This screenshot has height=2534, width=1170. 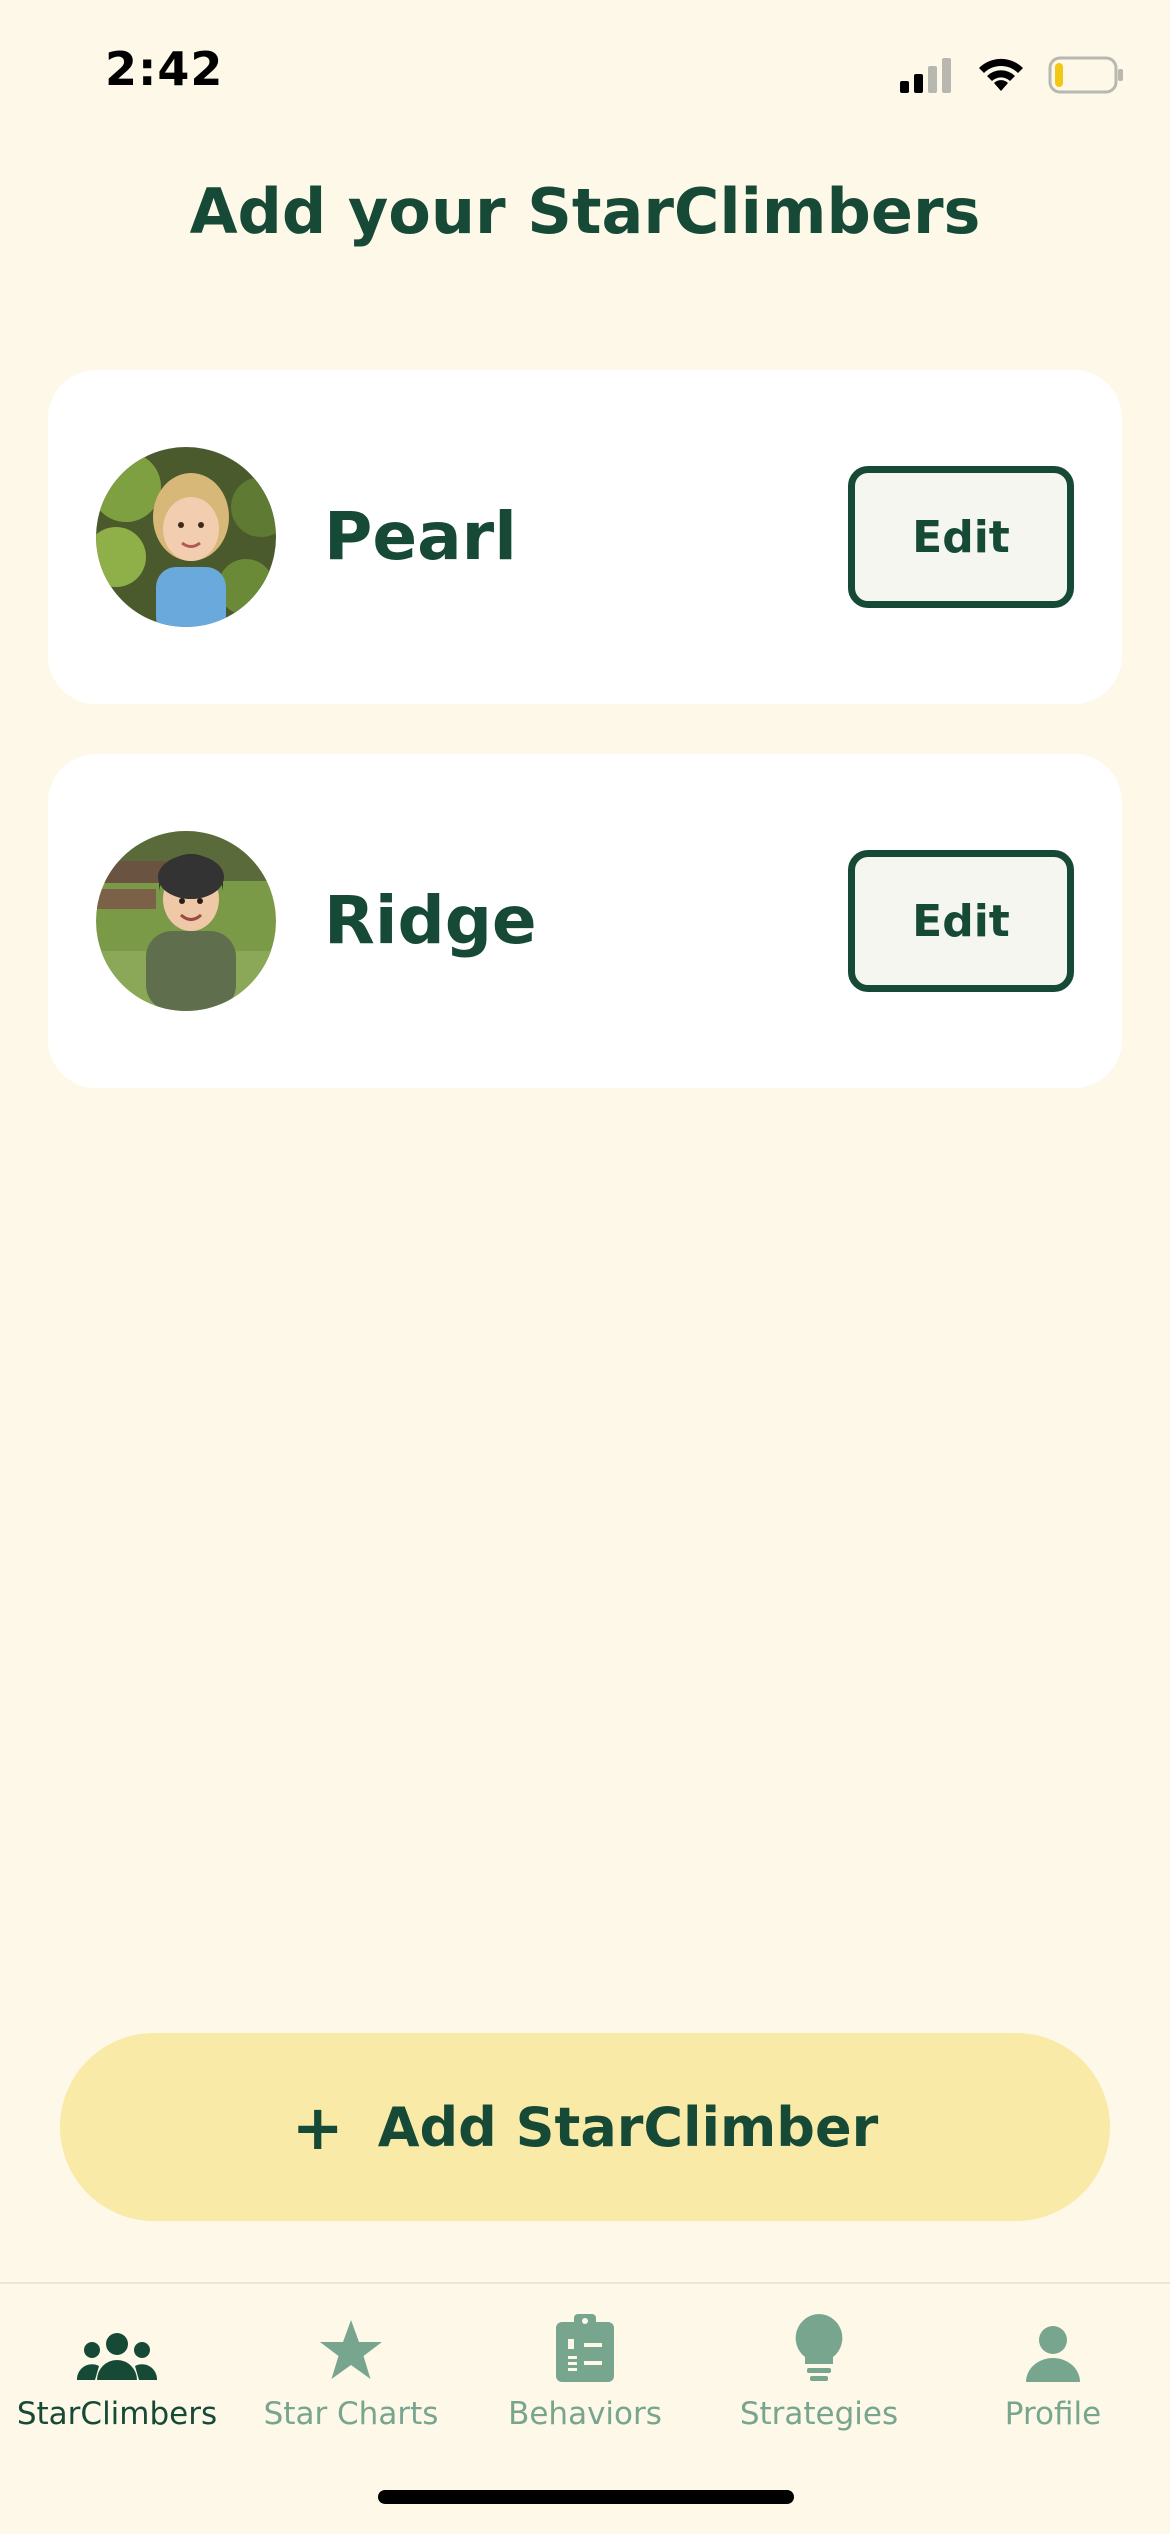 What do you see at coordinates (585, 537) in the screenshot?
I see `climber-card-pearl: Pearl Edit` at bounding box center [585, 537].